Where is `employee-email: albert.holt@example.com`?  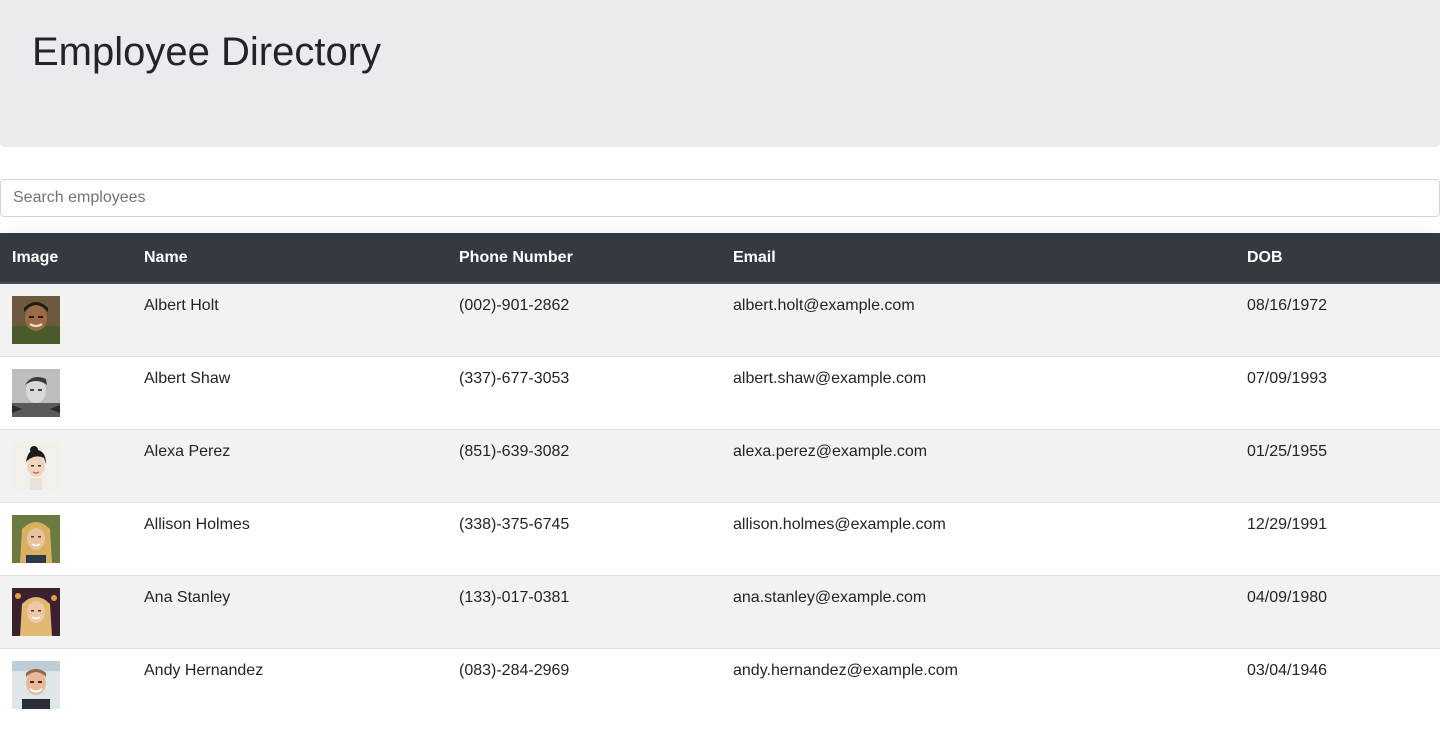
employee-email: albert.holt@example.com is located at coordinates (824, 305).